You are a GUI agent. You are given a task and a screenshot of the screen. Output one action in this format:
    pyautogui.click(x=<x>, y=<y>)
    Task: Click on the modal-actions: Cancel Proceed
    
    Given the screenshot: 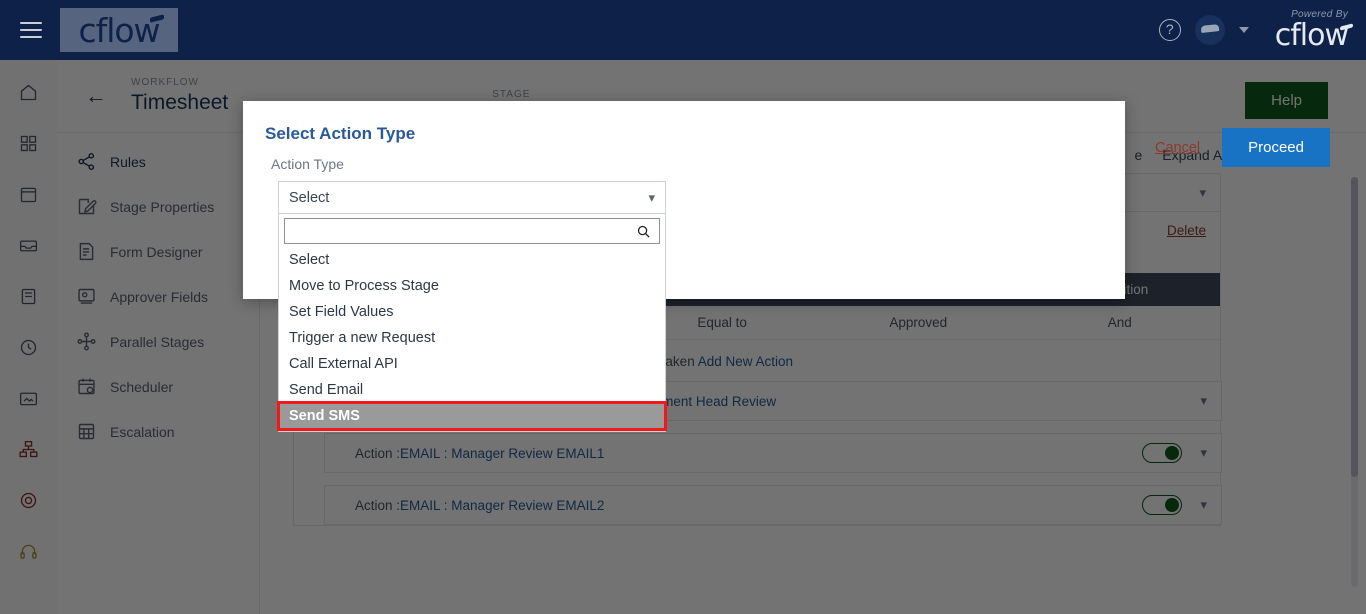 What is the action you would take?
    pyautogui.click(x=1242, y=147)
    